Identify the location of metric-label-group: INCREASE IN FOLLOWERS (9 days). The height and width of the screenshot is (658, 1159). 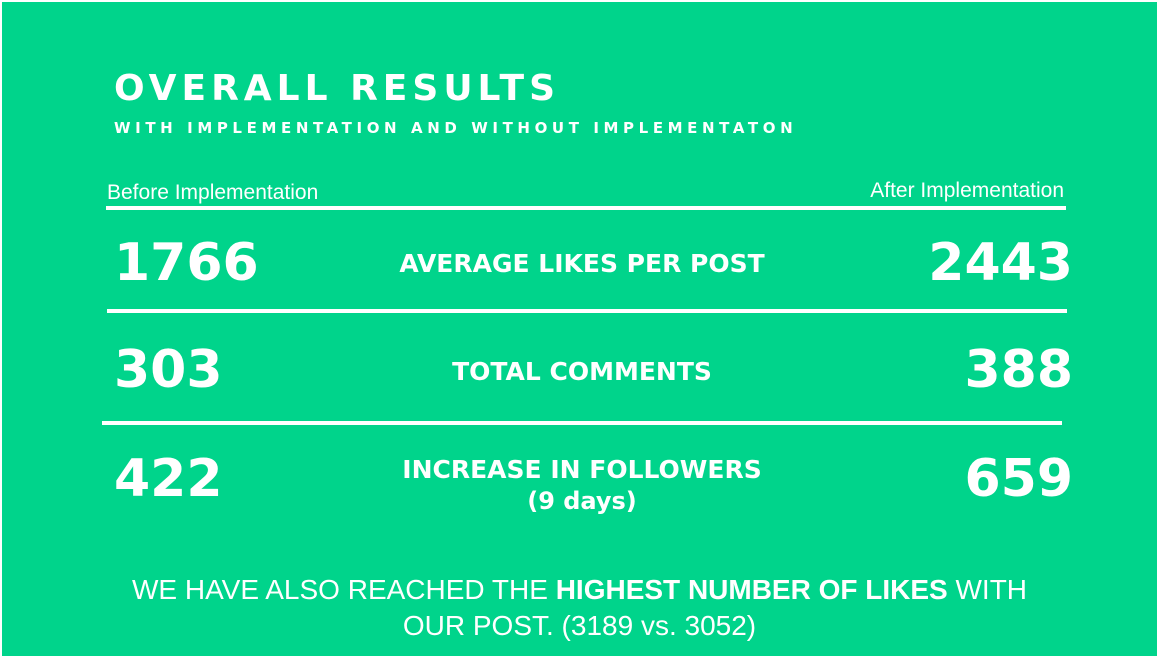
(582, 486).